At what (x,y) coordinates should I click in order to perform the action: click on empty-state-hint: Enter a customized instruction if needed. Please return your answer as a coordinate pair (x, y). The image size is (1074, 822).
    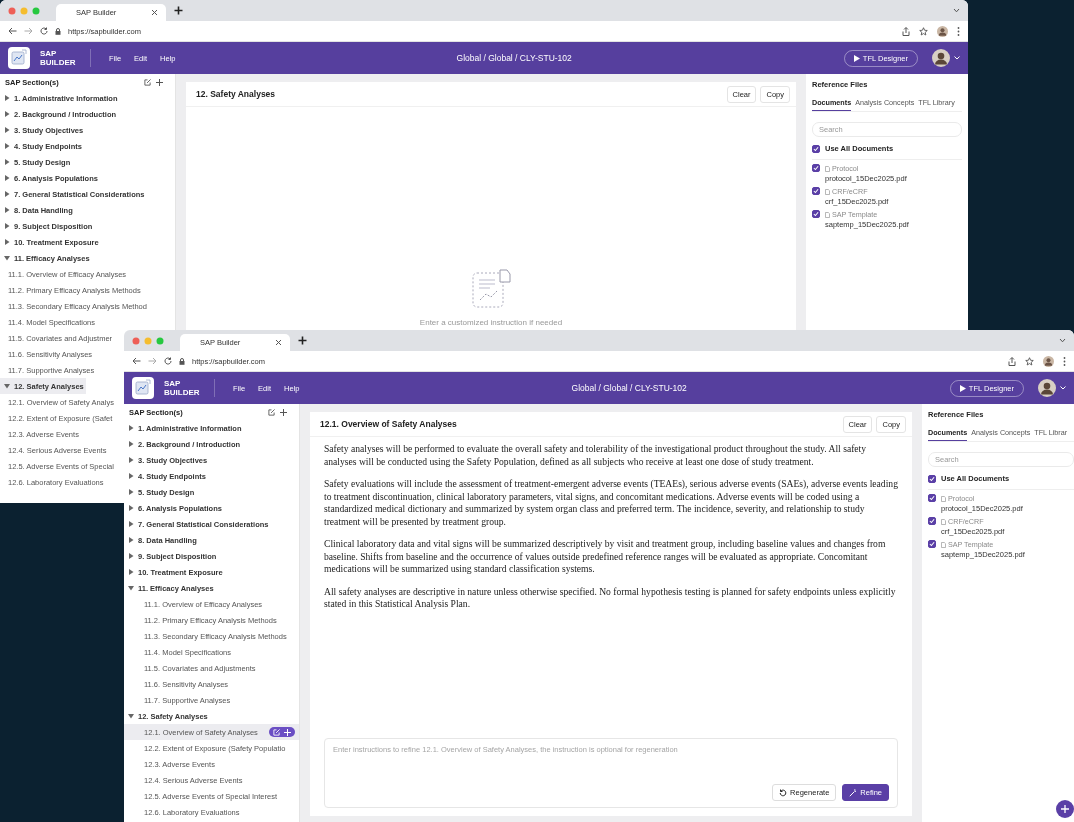
    Looking at the image, I should click on (491, 322).